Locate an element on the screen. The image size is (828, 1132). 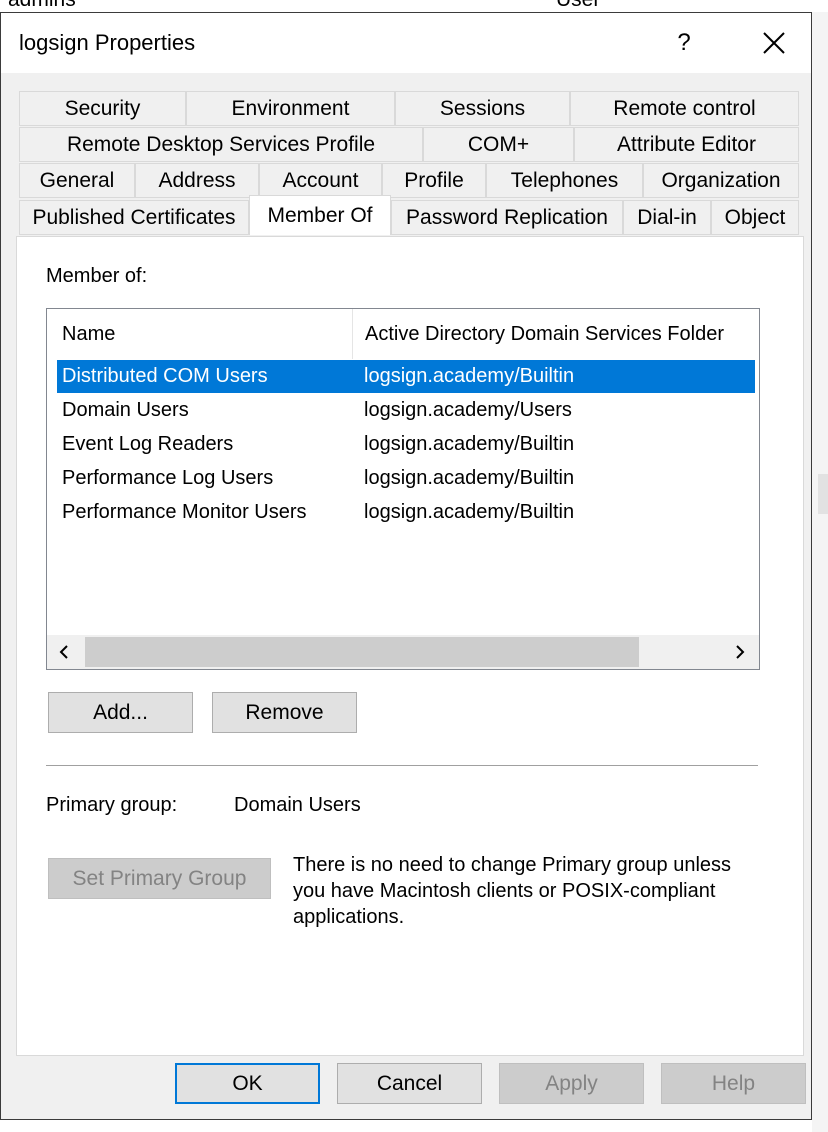
dialog-title: logsign Properties is located at coordinates (107, 42).